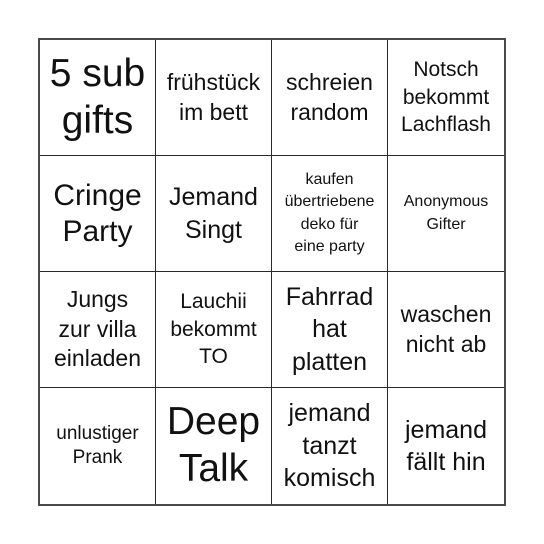  I want to click on cell-text: jemand fällt hin, so click(446, 446).